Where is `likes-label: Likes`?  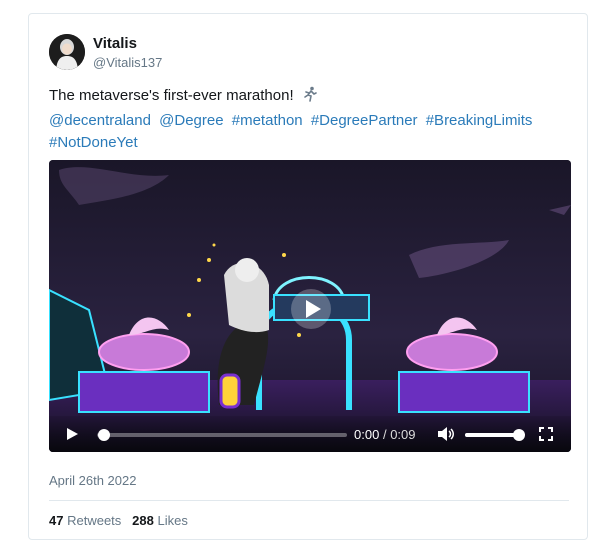 likes-label: Likes is located at coordinates (172, 520).